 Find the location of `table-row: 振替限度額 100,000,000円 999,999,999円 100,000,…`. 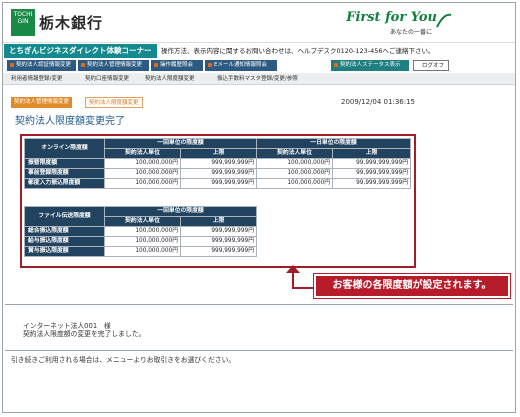

table-row: 振替限度額 100,000,000円 999,999,999円 100,000,… is located at coordinates (217, 163).